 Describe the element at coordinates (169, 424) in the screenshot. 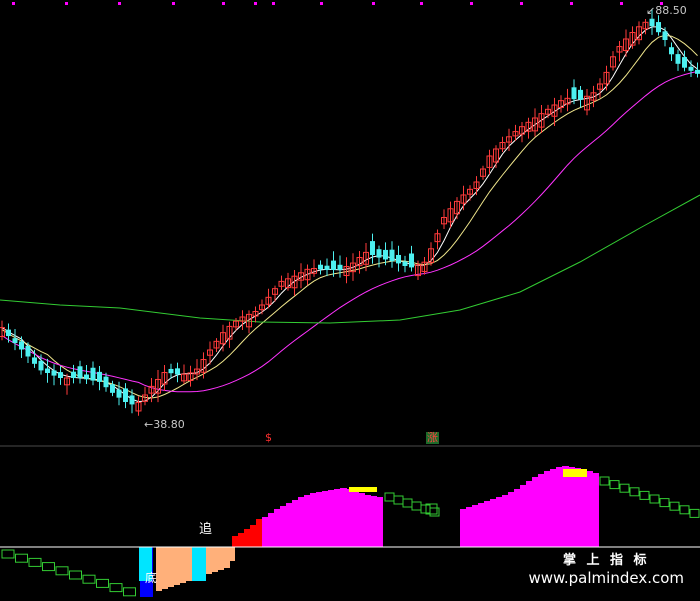

I see `low-price-value: 38.80` at that location.